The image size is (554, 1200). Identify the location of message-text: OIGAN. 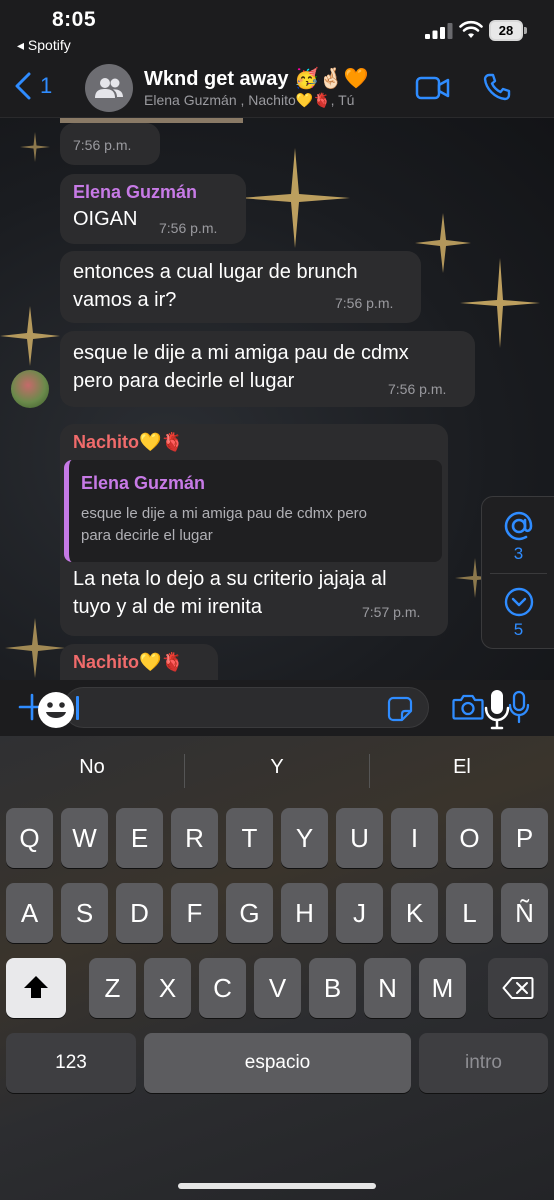
(105, 219).